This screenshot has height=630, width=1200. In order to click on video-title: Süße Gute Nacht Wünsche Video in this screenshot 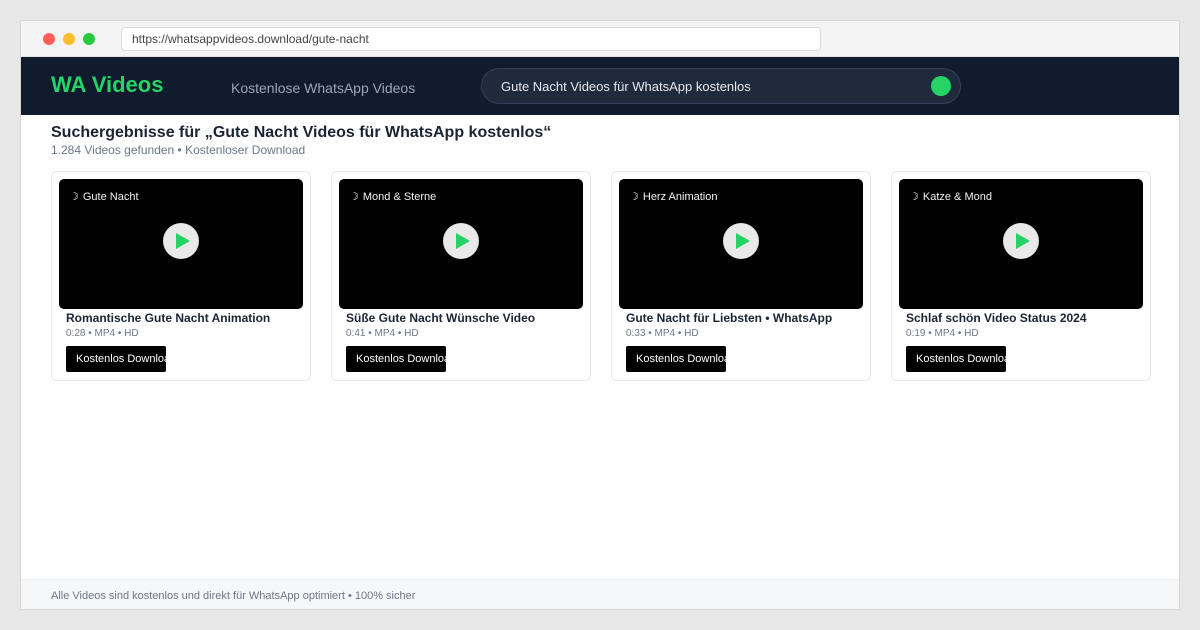, I will do `click(440, 318)`.